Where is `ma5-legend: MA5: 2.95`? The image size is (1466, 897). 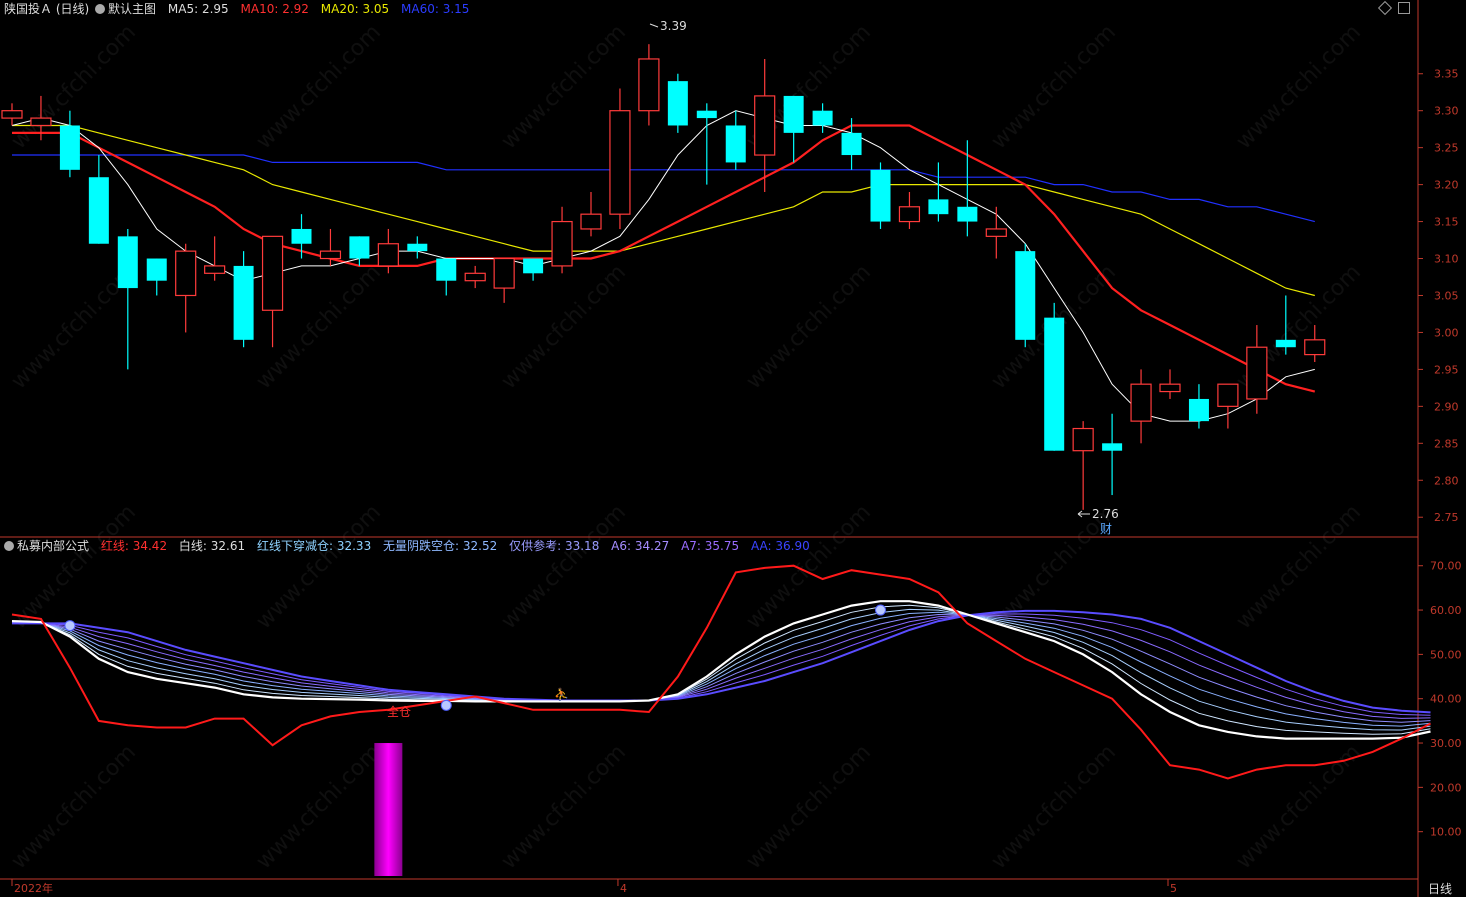
ma5-legend: MA5: 2.95 is located at coordinates (198, 9).